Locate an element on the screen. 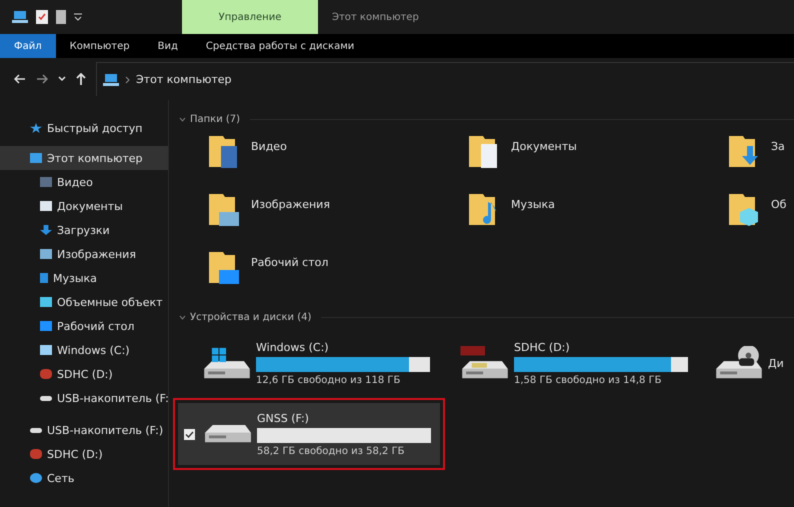  sidebar-item: Этот компьютер is located at coordinates (84, 158).